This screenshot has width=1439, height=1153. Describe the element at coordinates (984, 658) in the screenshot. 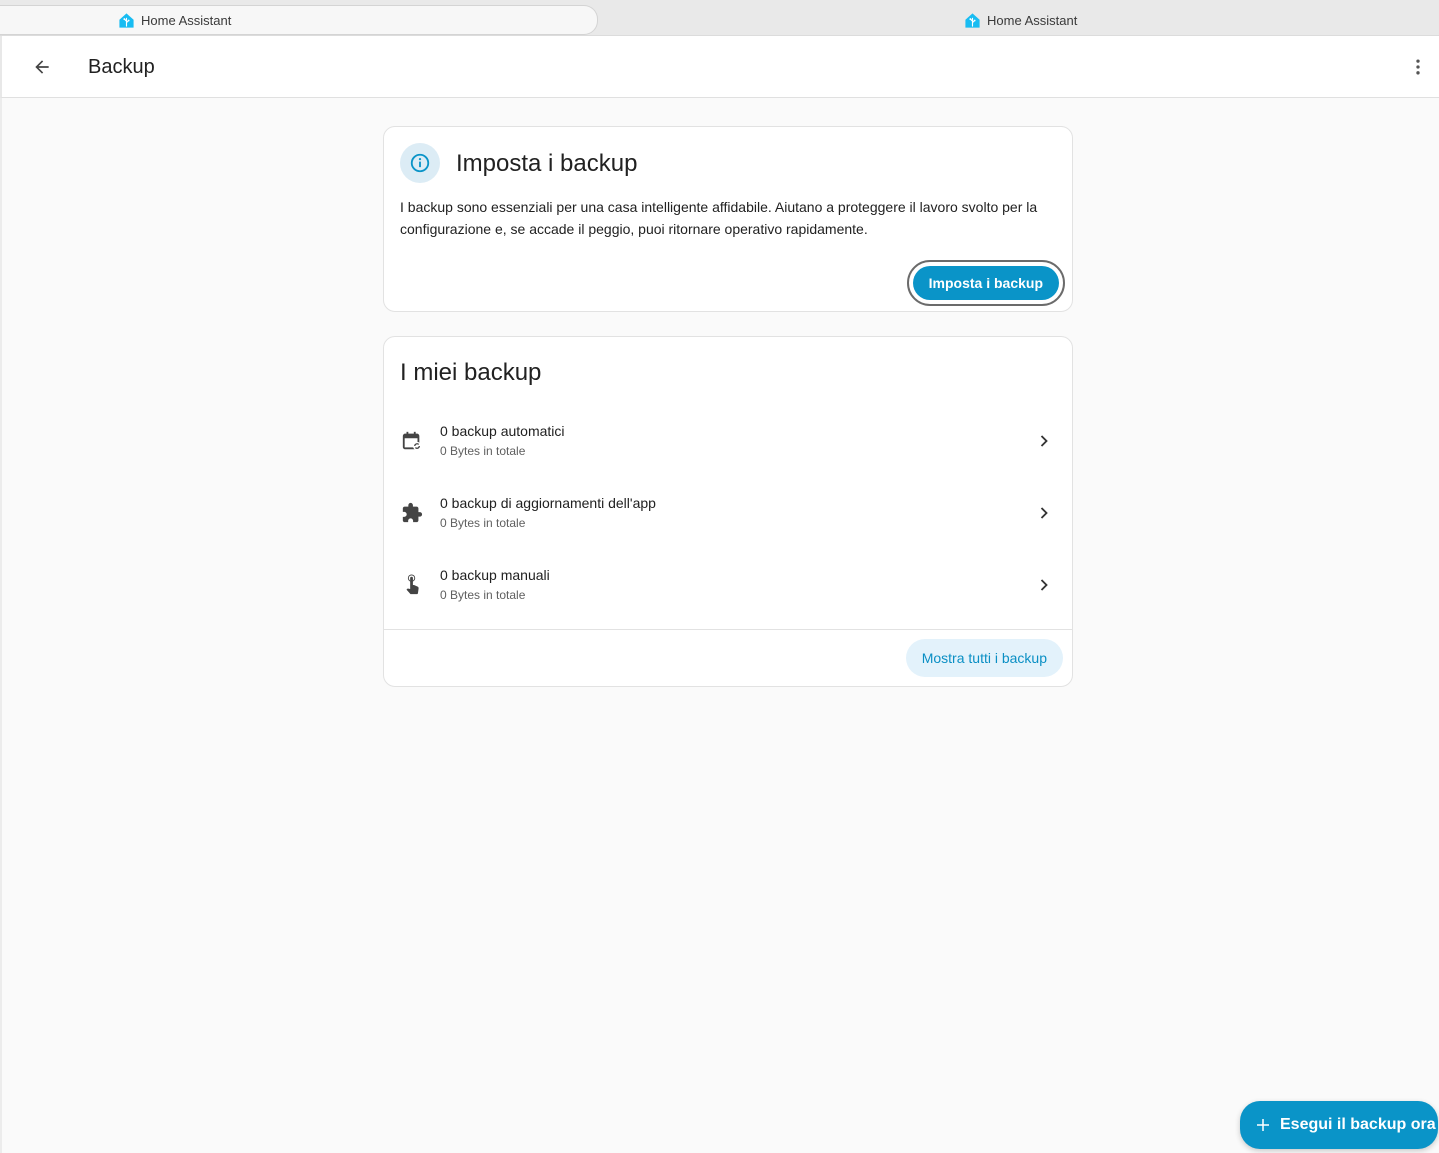

I see `show-all-backups-button: Mostra tutti i backup` at that location.